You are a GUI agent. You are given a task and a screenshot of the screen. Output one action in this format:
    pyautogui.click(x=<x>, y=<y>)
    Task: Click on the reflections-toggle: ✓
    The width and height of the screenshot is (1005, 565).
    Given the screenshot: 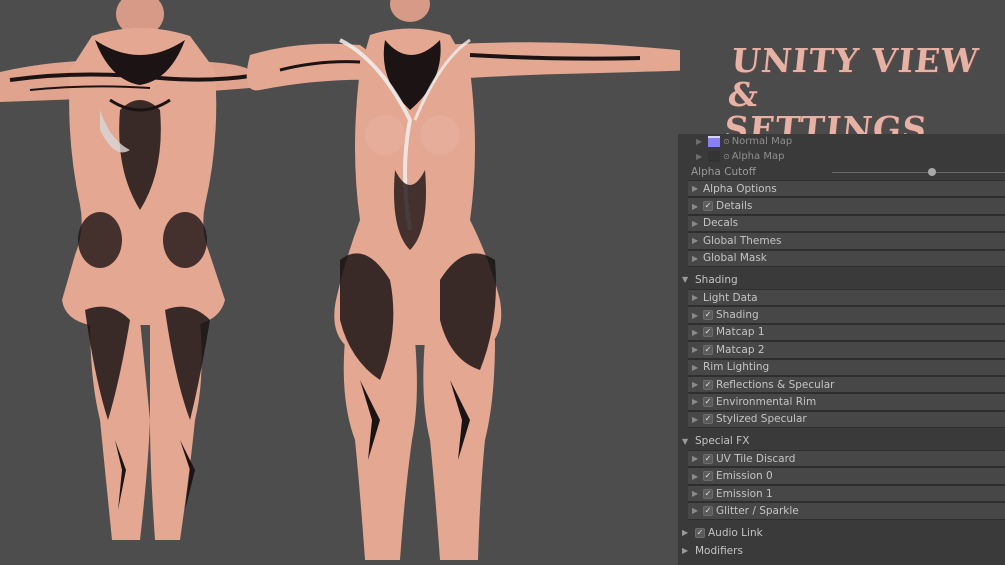 What is the action you would take?
    pyautogui.click(x=708, y=384)
    